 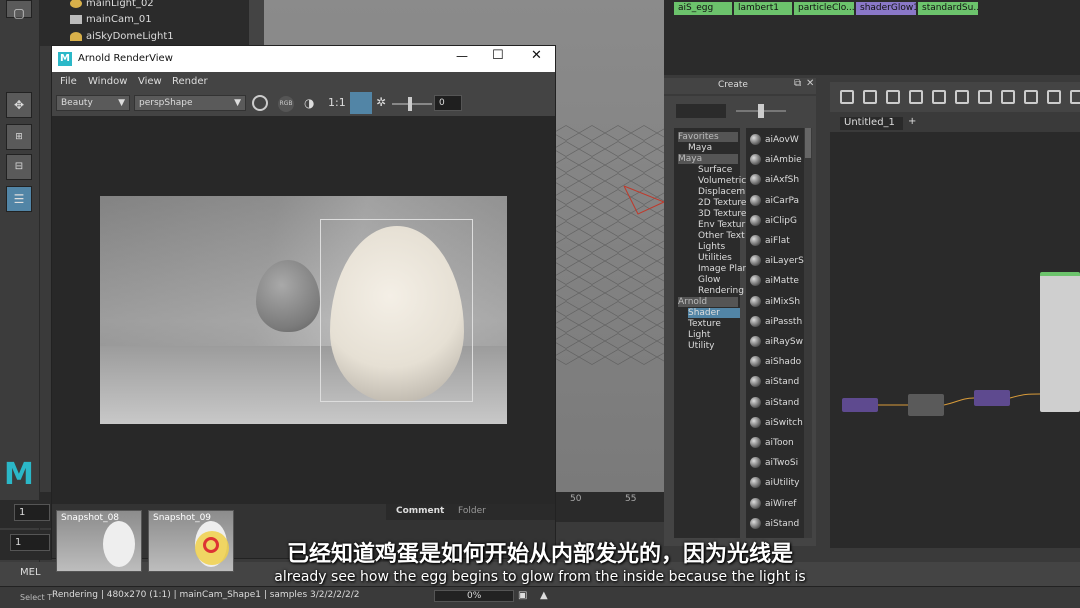 I want to click on tree-item: Glow, so click(x=709, y=280).